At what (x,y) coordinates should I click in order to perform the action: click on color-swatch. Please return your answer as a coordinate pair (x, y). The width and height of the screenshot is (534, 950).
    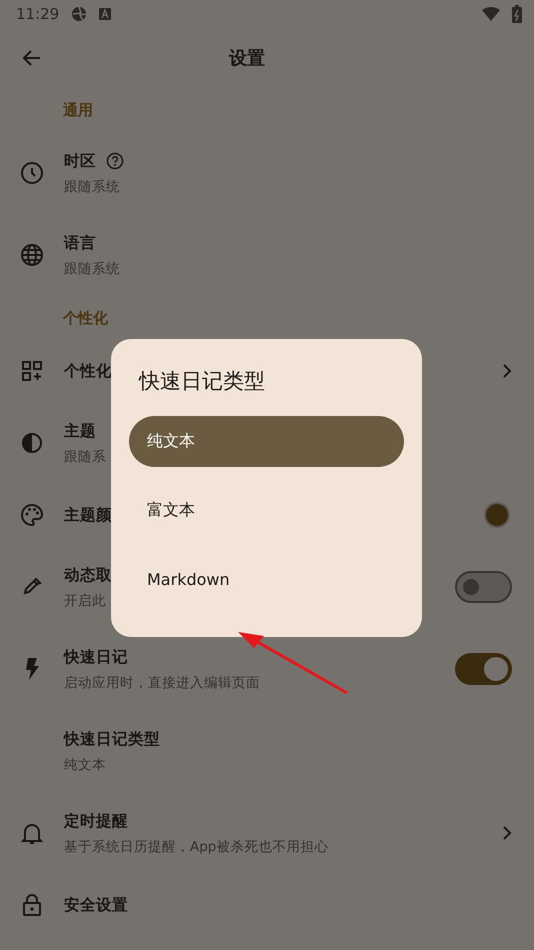
    Looking at the image, I should click on (497, 515).